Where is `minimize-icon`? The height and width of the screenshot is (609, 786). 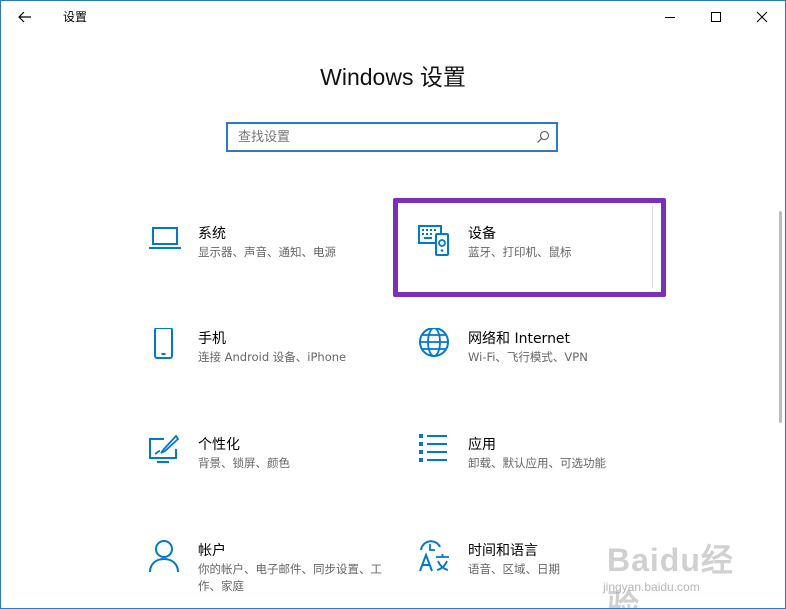
minimize-icon is located at coordinates (670, 17).